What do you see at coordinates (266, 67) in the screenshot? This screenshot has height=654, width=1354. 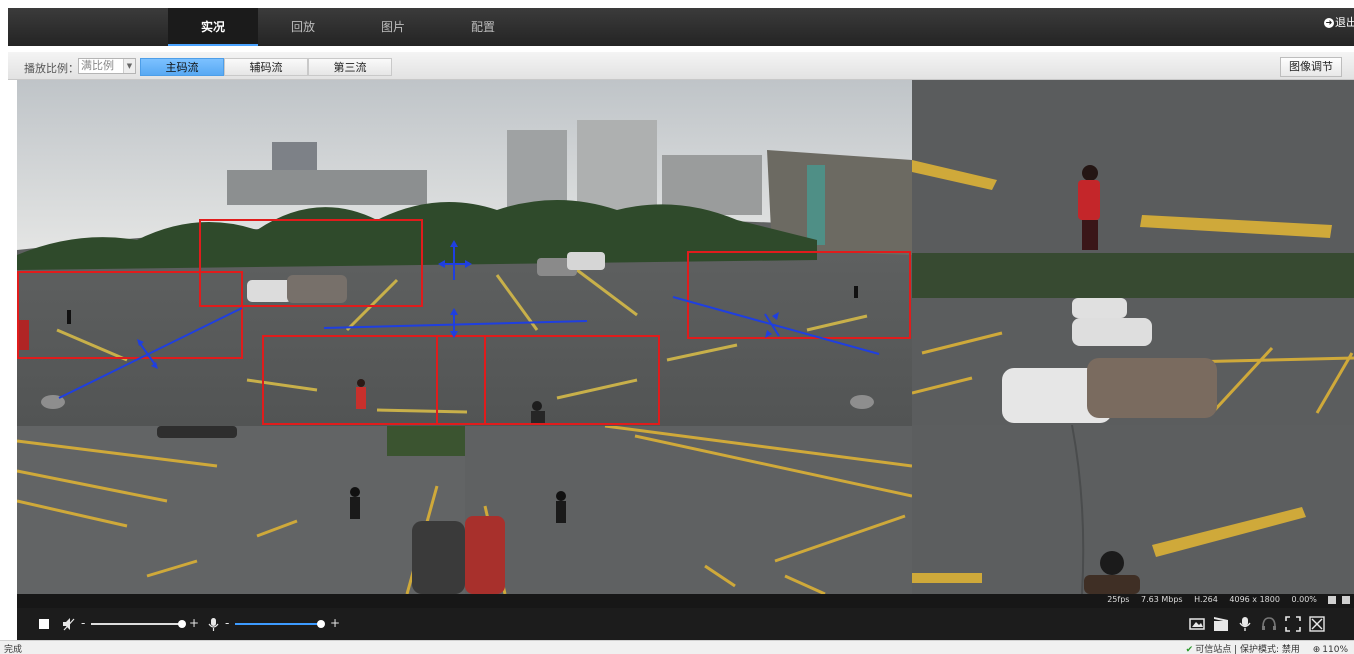 I see `sub-stream-button: 辅码流` at bounding box center [266, 67].